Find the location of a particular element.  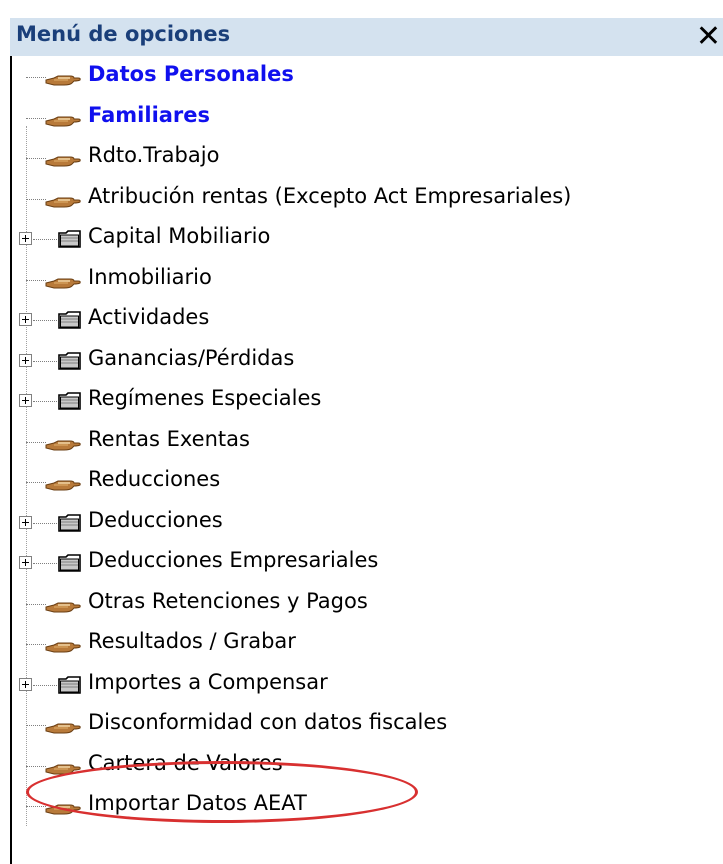

tree-item-label: Actividades is located at coordinates (149, 317).